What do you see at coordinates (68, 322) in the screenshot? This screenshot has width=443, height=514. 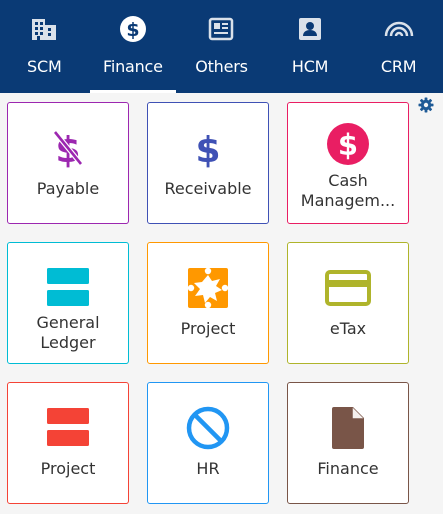 I see `tile-label-line: General` at bounding box center [68, 322].